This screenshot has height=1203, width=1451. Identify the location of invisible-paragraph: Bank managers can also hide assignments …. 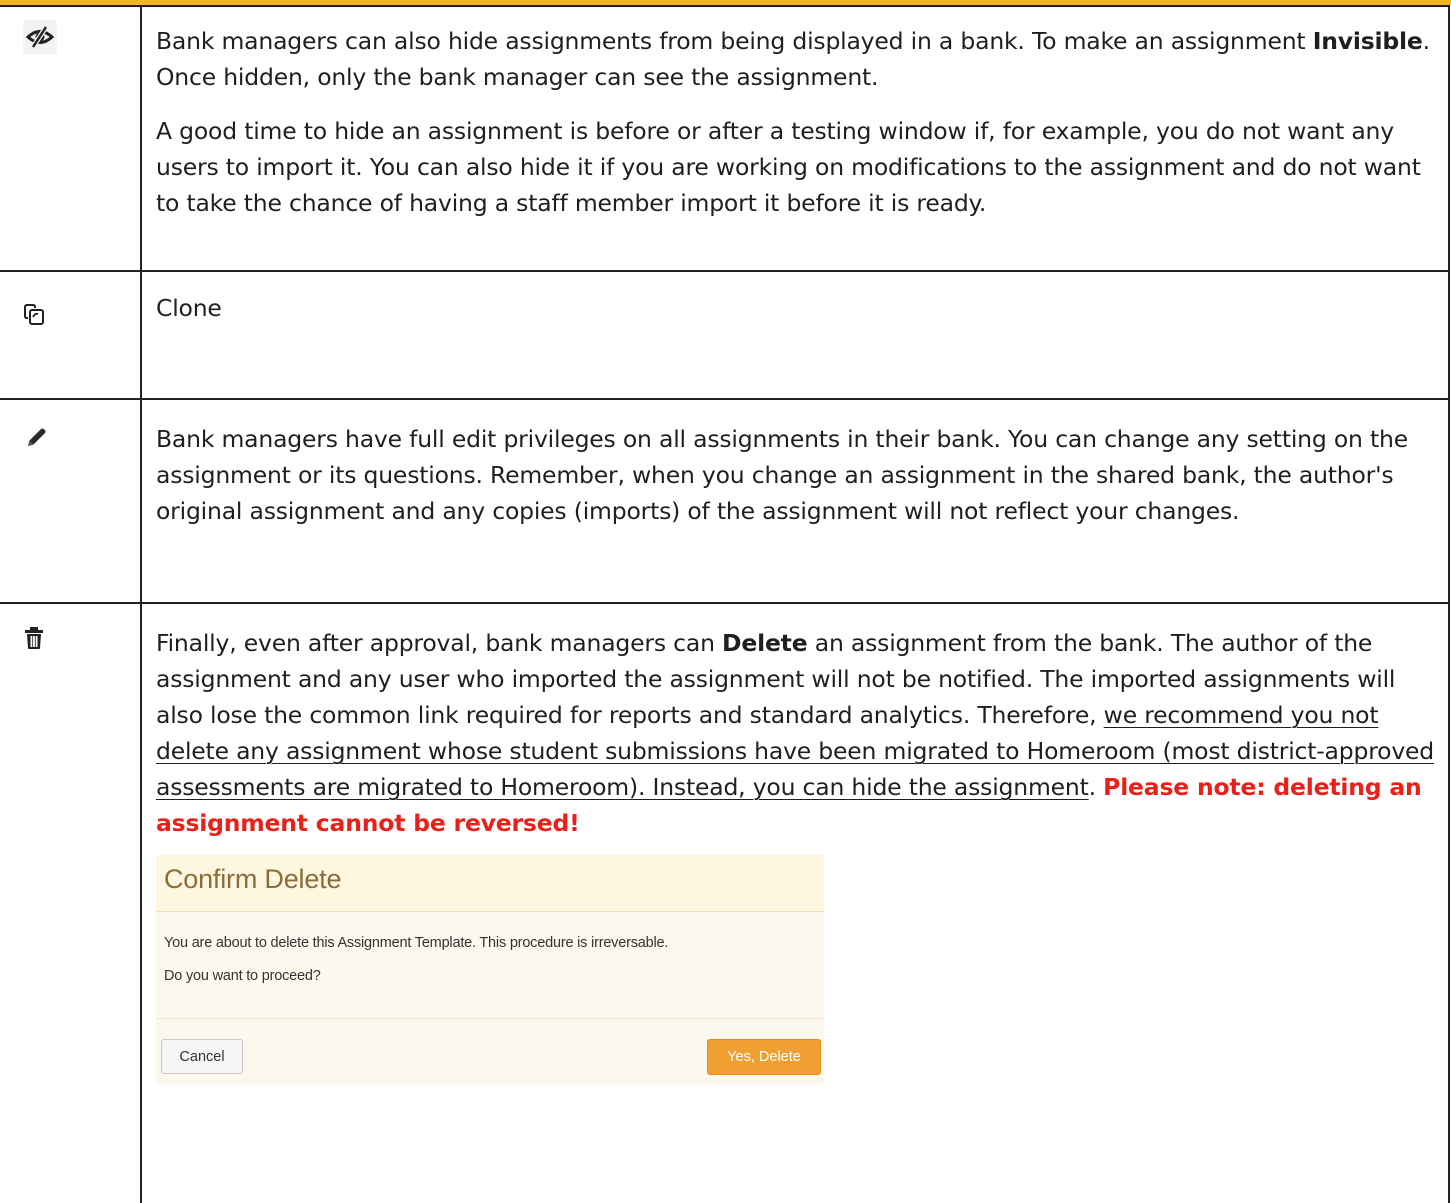
(793, 59).